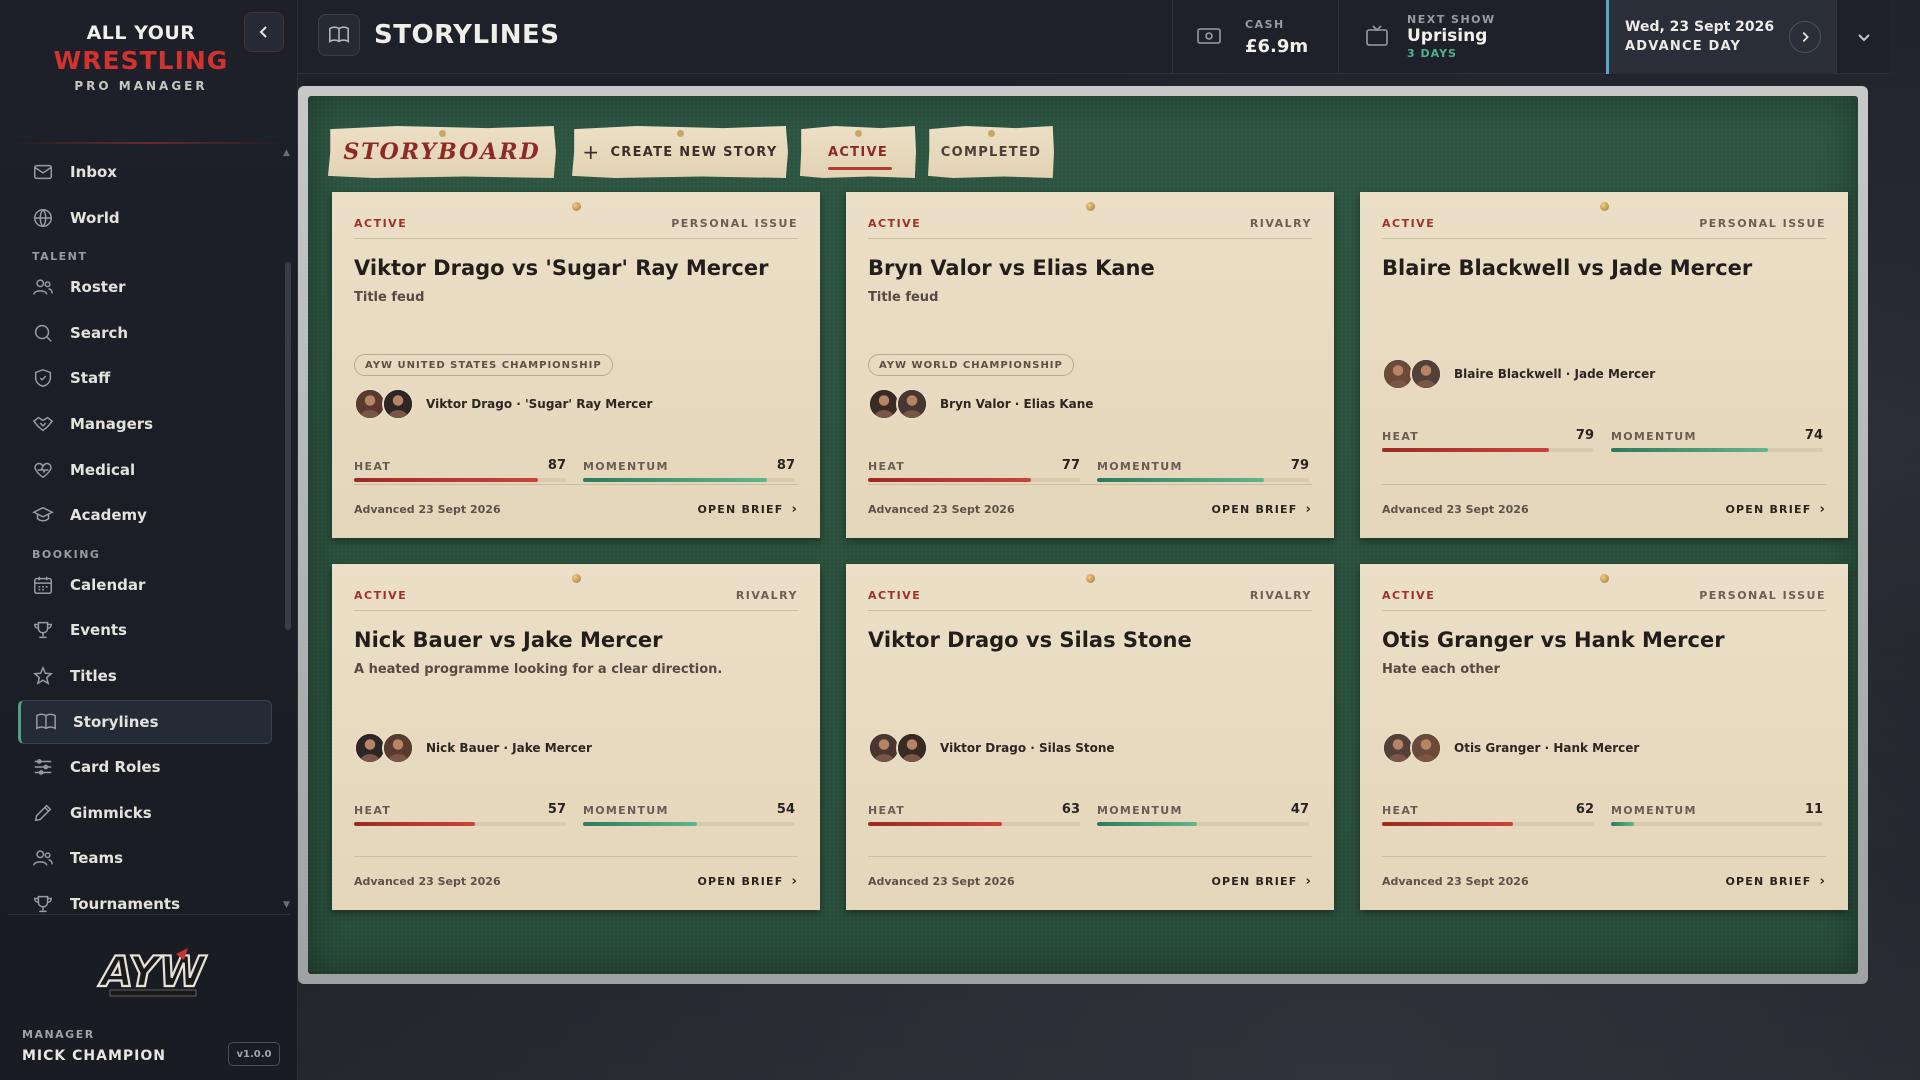  Describe the element at coordinates (145, 218) in the screenshot. I see `sidebar-item-world: World` at that location.